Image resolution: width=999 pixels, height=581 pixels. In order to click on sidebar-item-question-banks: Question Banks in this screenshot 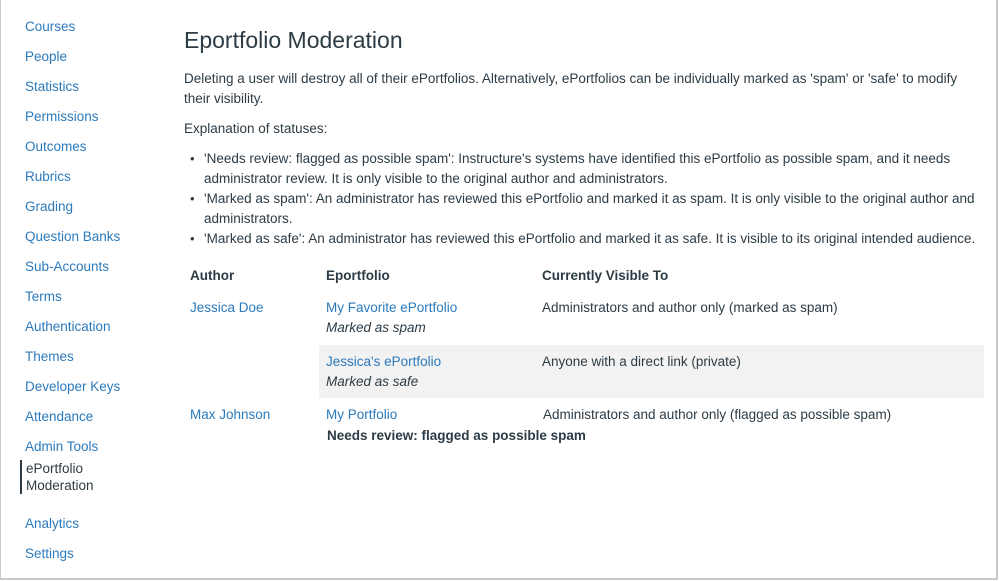, I will do `click(72, 236)`.